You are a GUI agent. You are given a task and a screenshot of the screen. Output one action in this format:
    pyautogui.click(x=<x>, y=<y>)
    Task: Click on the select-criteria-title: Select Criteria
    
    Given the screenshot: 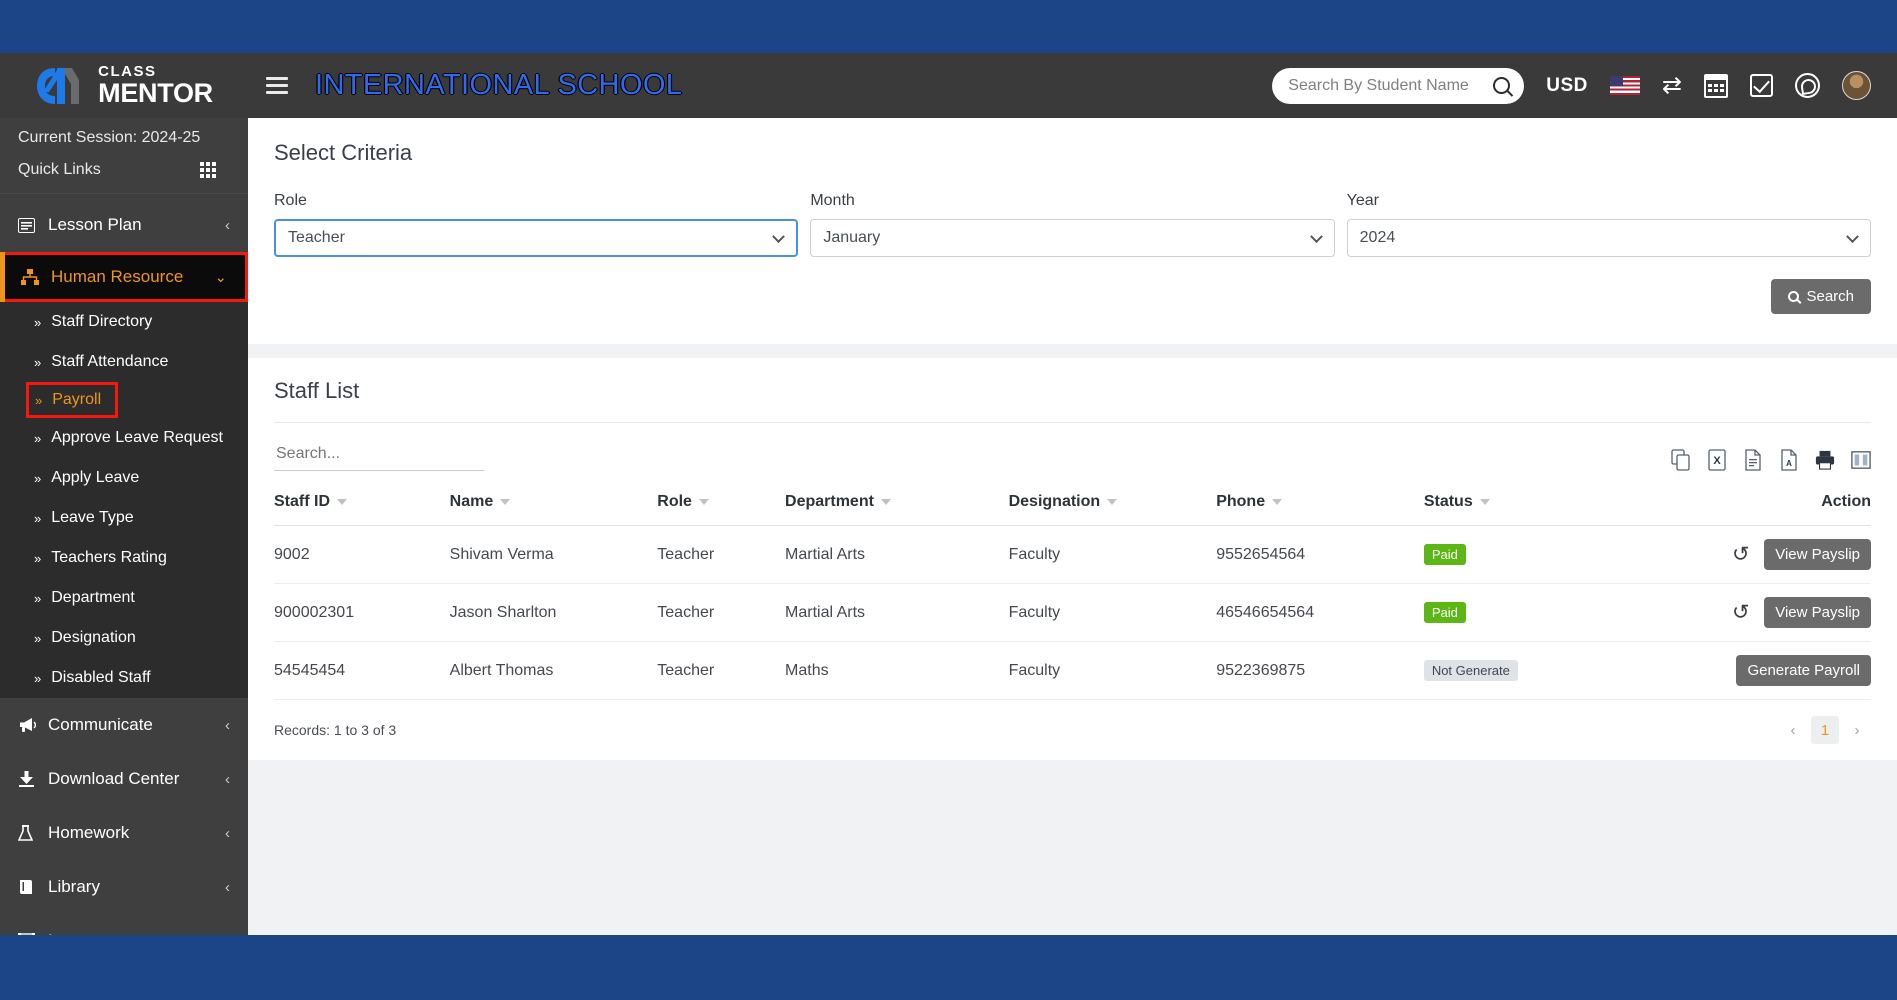 What is the action you would take?
    pyautogui.click(x=343, y=152)
    